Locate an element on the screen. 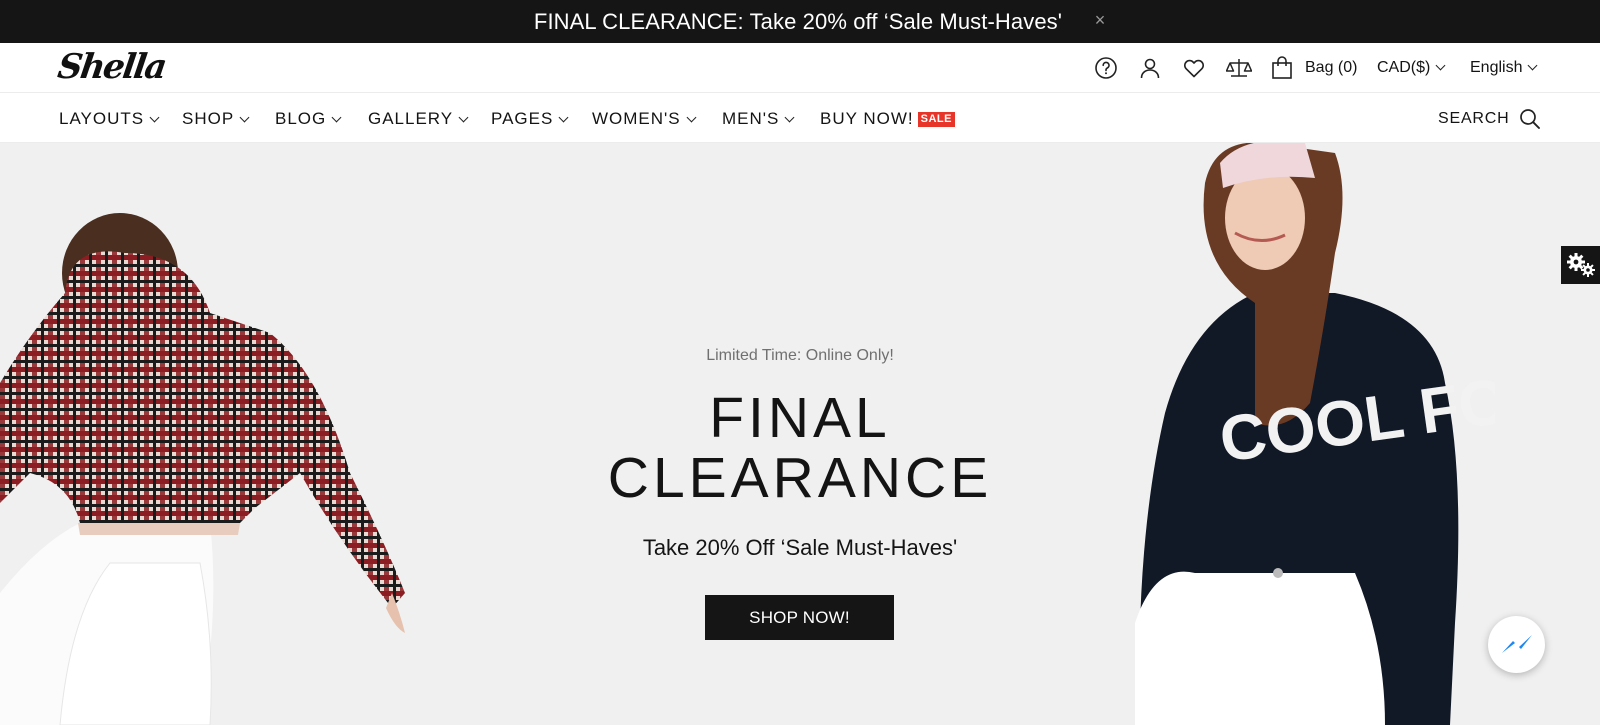 This screenshot has width=1600, height=725. site-header: Shella Bag (0) CAD($) English is located at coordinates (800, 68).